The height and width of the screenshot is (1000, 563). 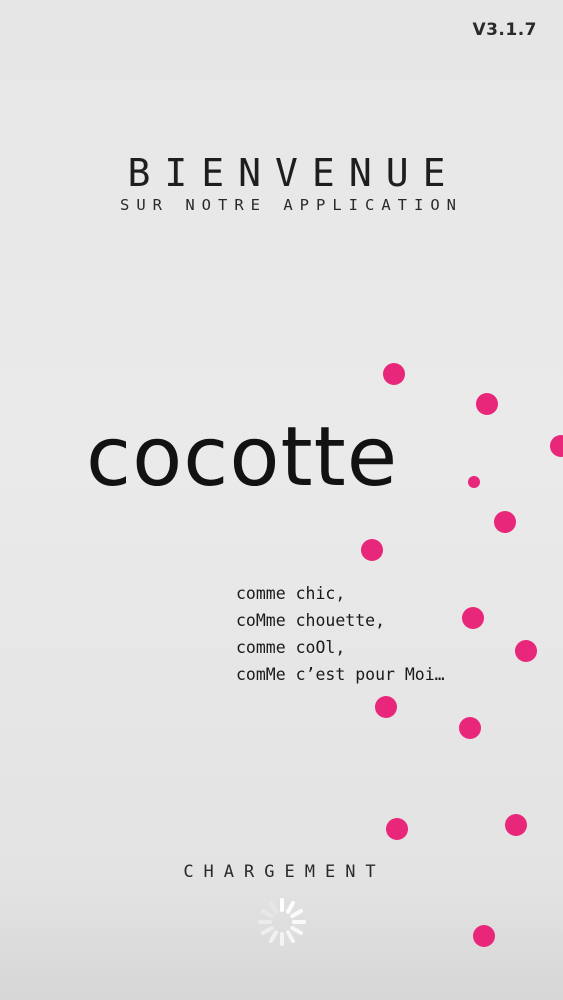 I want to click on tagline-line: comme coOl,, so click(x=291, y=647).